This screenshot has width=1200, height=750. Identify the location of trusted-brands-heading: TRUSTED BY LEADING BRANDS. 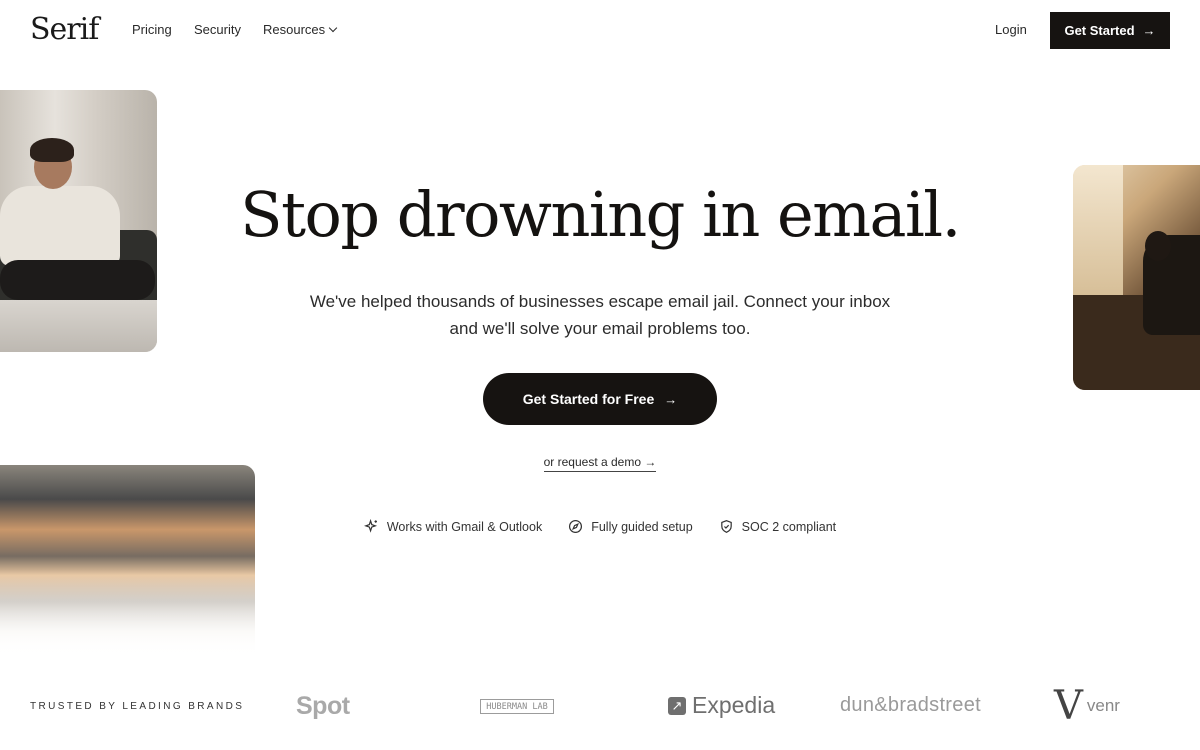
(137, 706).